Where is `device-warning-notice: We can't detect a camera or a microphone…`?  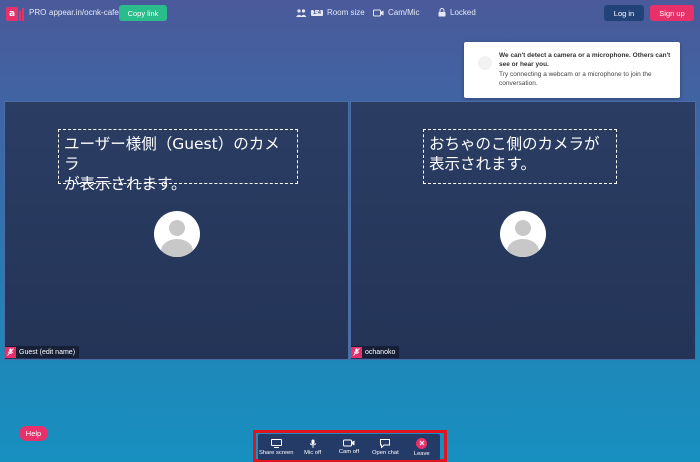 device-warning-notice: We can't detect a camera or a microphone… is located at coordinates (572, 70).